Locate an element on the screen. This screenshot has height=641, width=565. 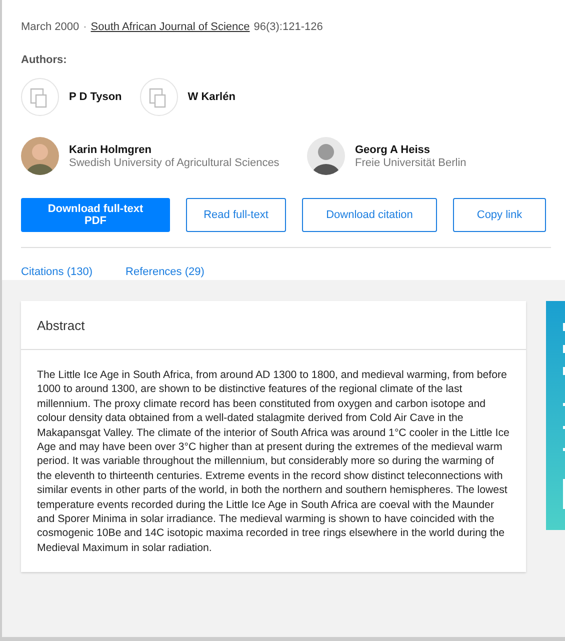
journal-link: South African Journal of Science is located at coordinates (170, 27).